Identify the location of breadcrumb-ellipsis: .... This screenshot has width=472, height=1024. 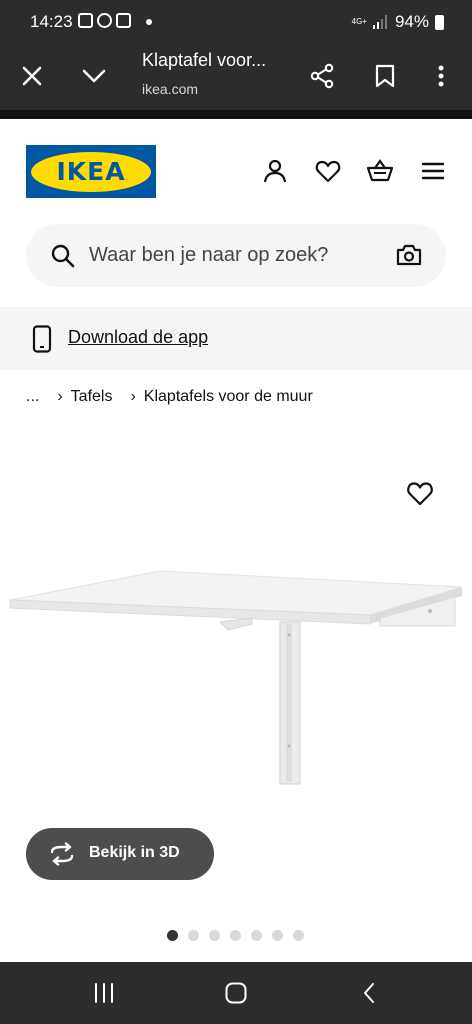
(32, 397).